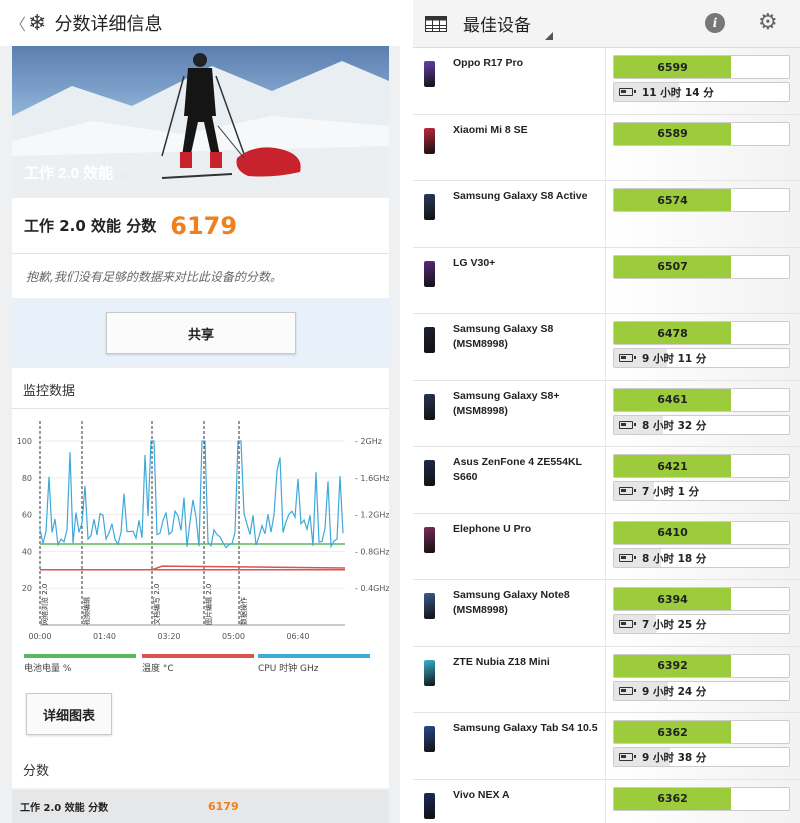  Describe the element at coordinates (606, 281) in the screenshot. I see `device-row: LG V30+6507` at that location.